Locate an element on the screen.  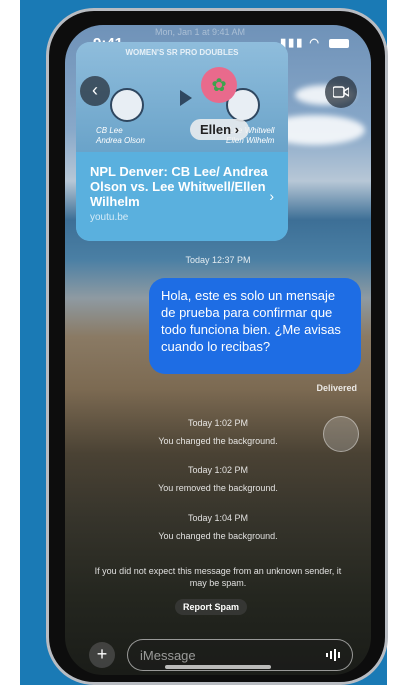
timestamp: Today 12:37 PM is located at coordinates (218, 260).